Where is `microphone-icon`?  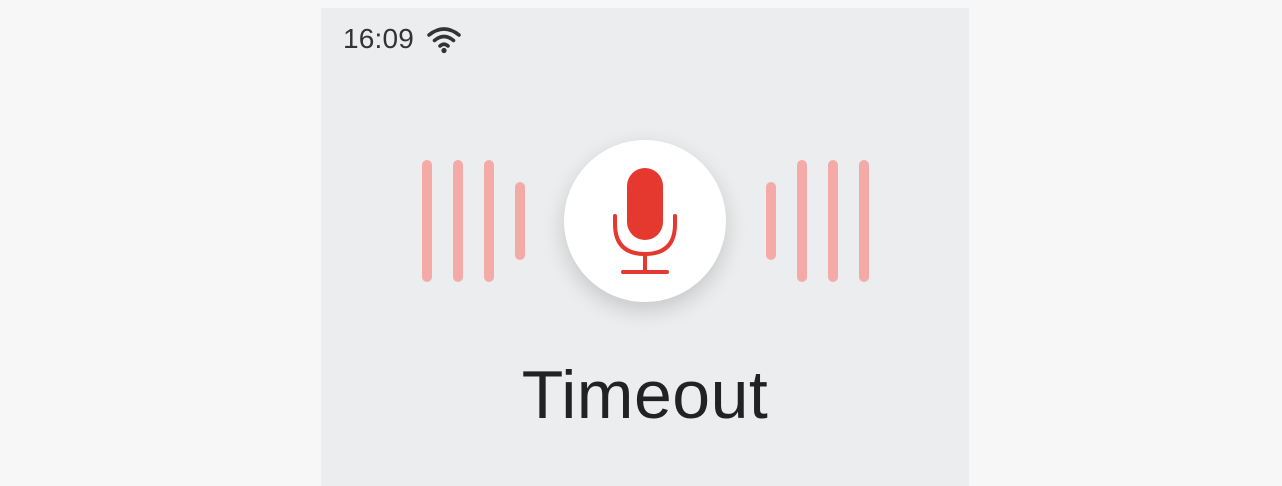 microphone-icon is located at coordinates (645, 221).